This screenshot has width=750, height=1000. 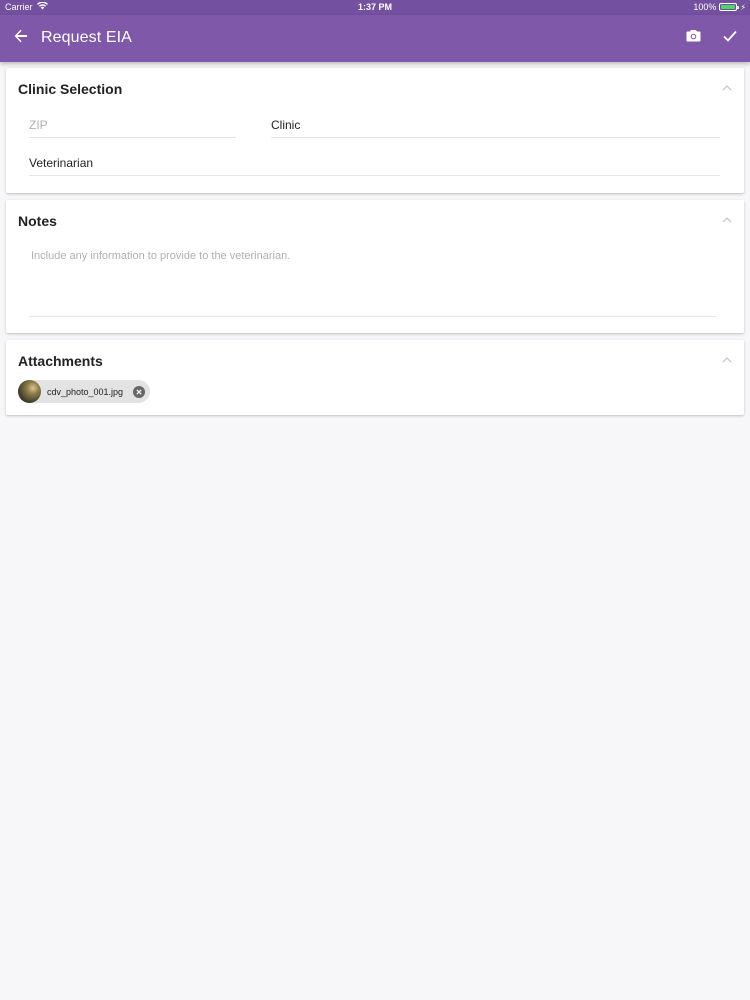 What do you see at coordinates (705, 7) in the screenshot?
I see `battery-percent: 100%` at bounding box center [705, 7].